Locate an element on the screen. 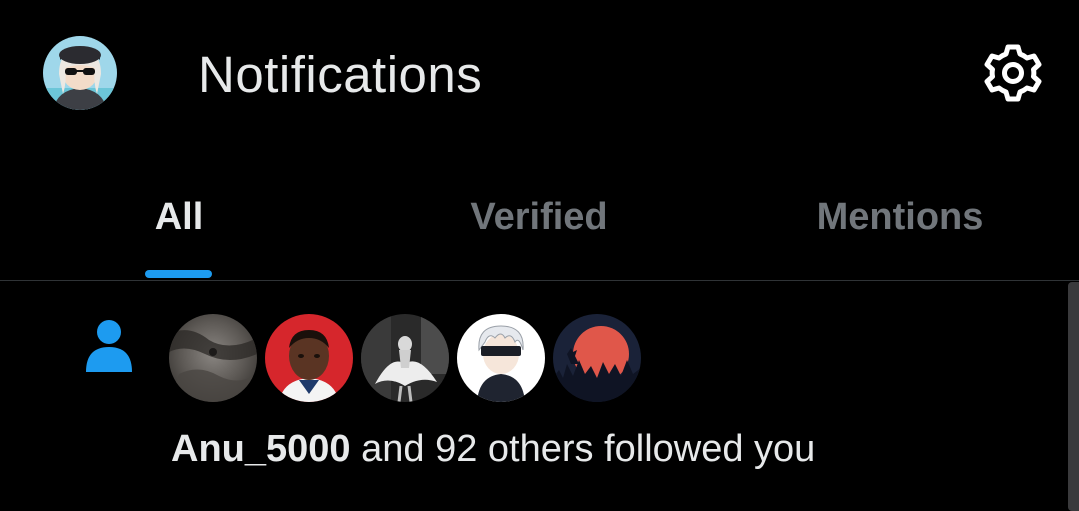  tab-label-mentions: Mentions is located at coordinates (900, 217).